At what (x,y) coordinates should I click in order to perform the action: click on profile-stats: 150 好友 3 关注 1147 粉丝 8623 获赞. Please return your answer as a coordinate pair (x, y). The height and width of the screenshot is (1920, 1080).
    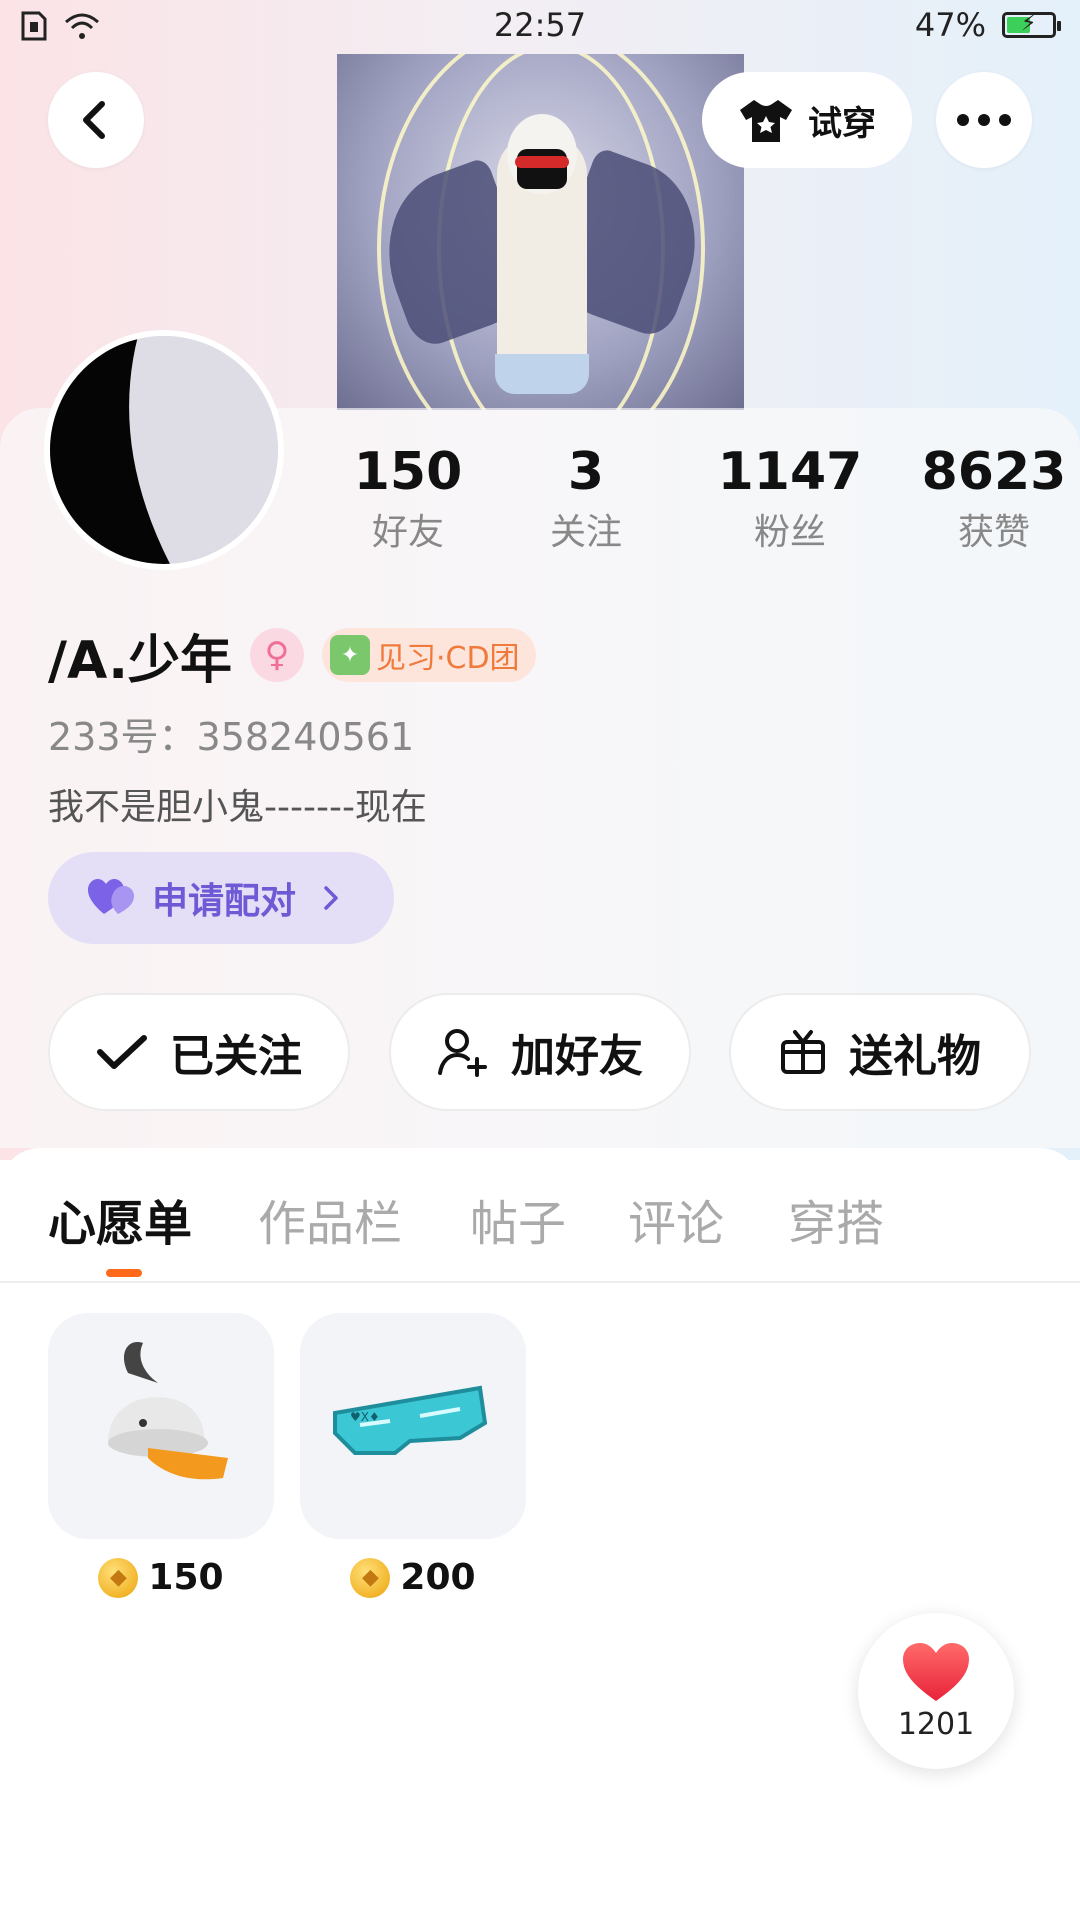
    Looking at the image, I should click on (692, 500).